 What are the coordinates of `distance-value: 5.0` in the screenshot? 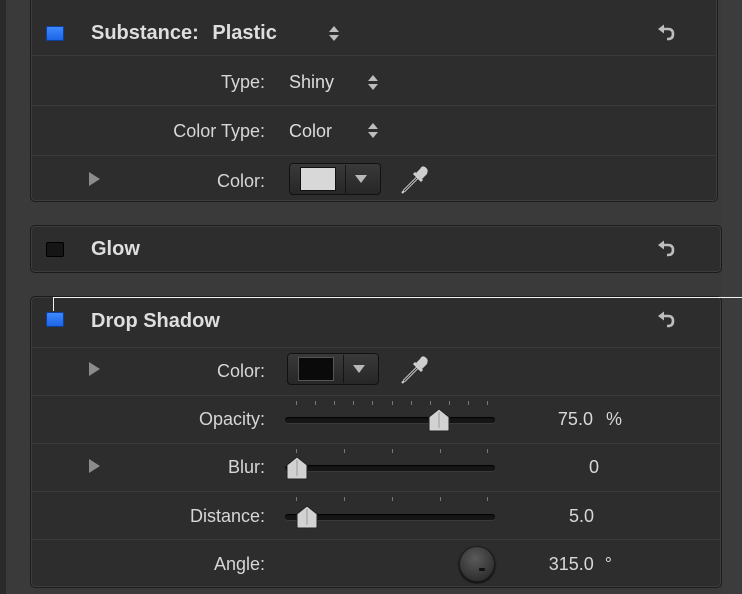 It's located at (581, 516).